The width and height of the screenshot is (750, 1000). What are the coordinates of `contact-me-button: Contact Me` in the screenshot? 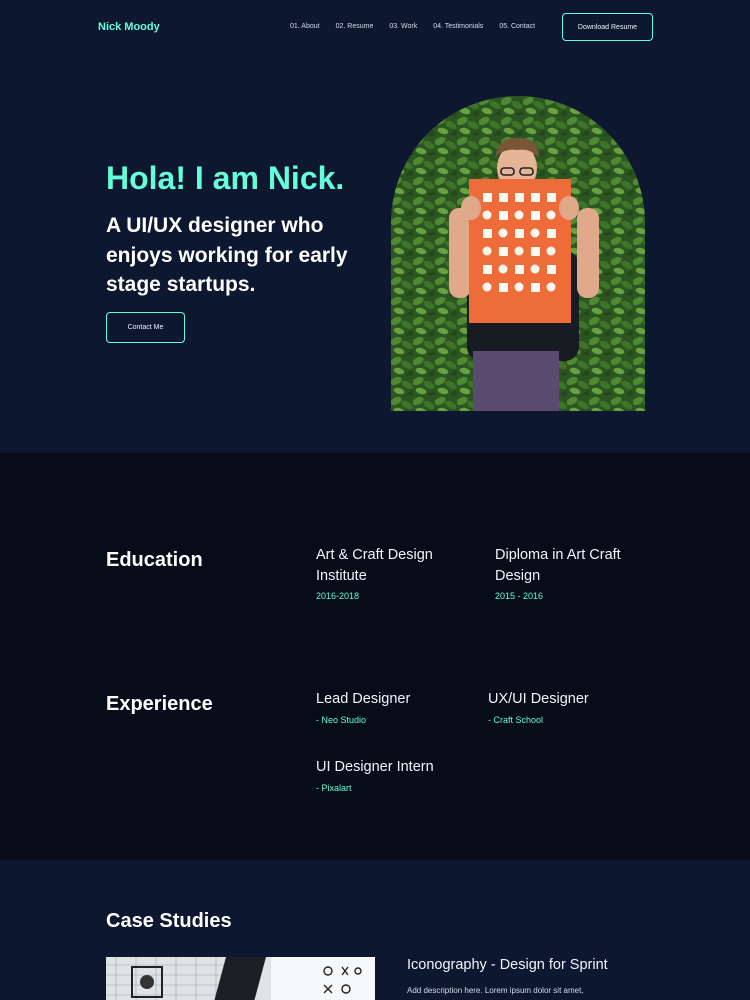 It's located at (145, 327).